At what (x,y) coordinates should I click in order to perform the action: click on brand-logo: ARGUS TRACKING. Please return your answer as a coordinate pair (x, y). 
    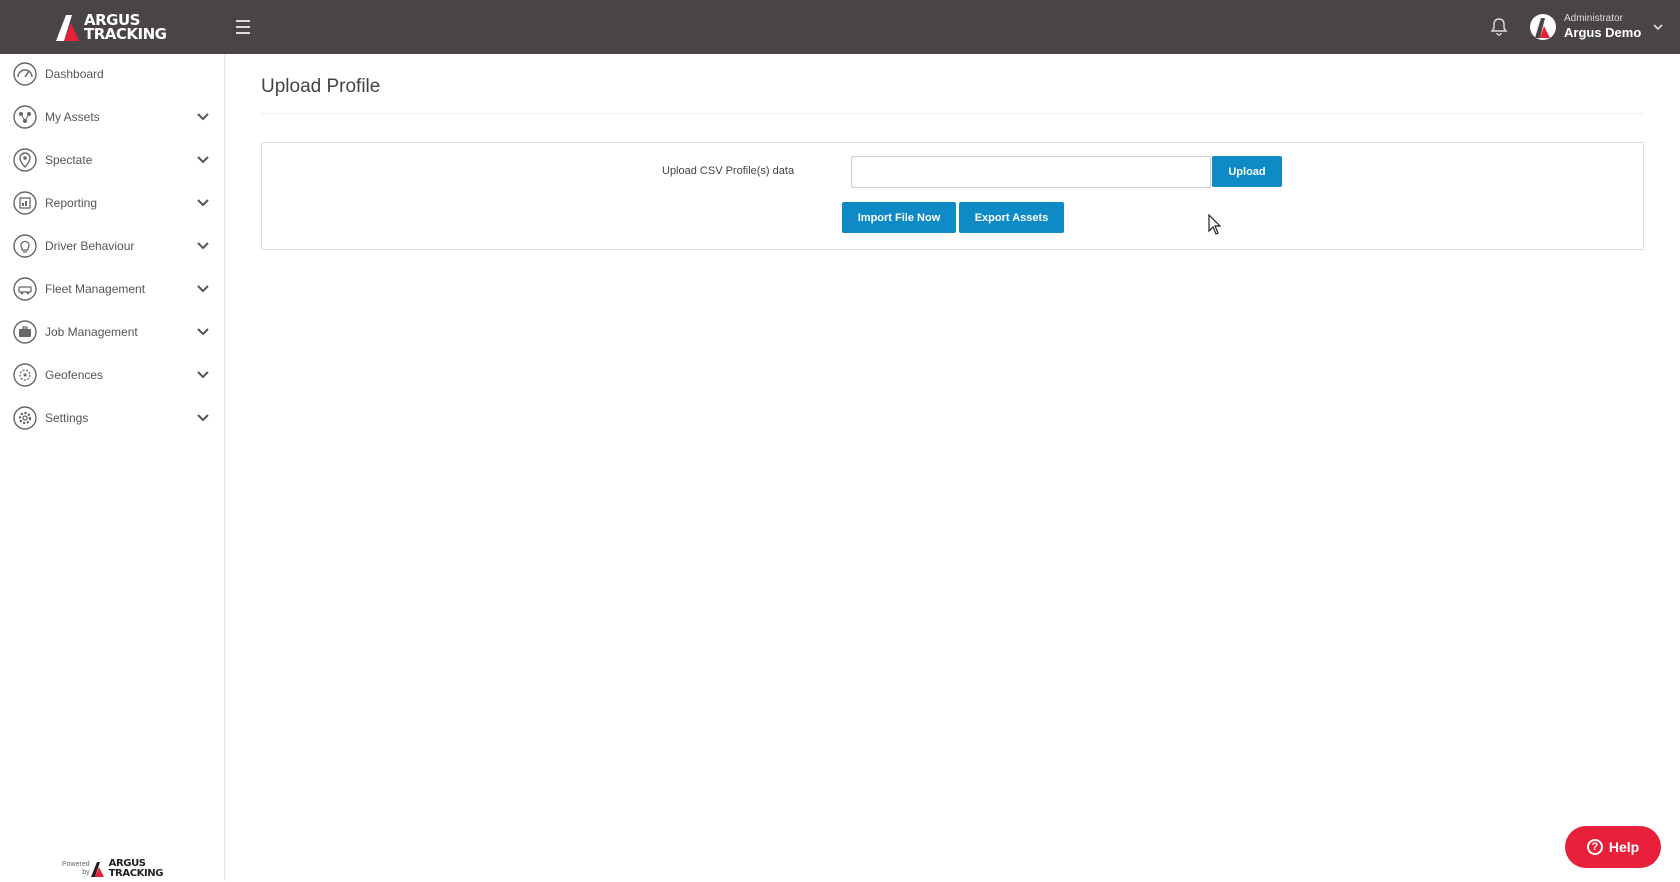
    Looking at the image, I should click on (110, 27).